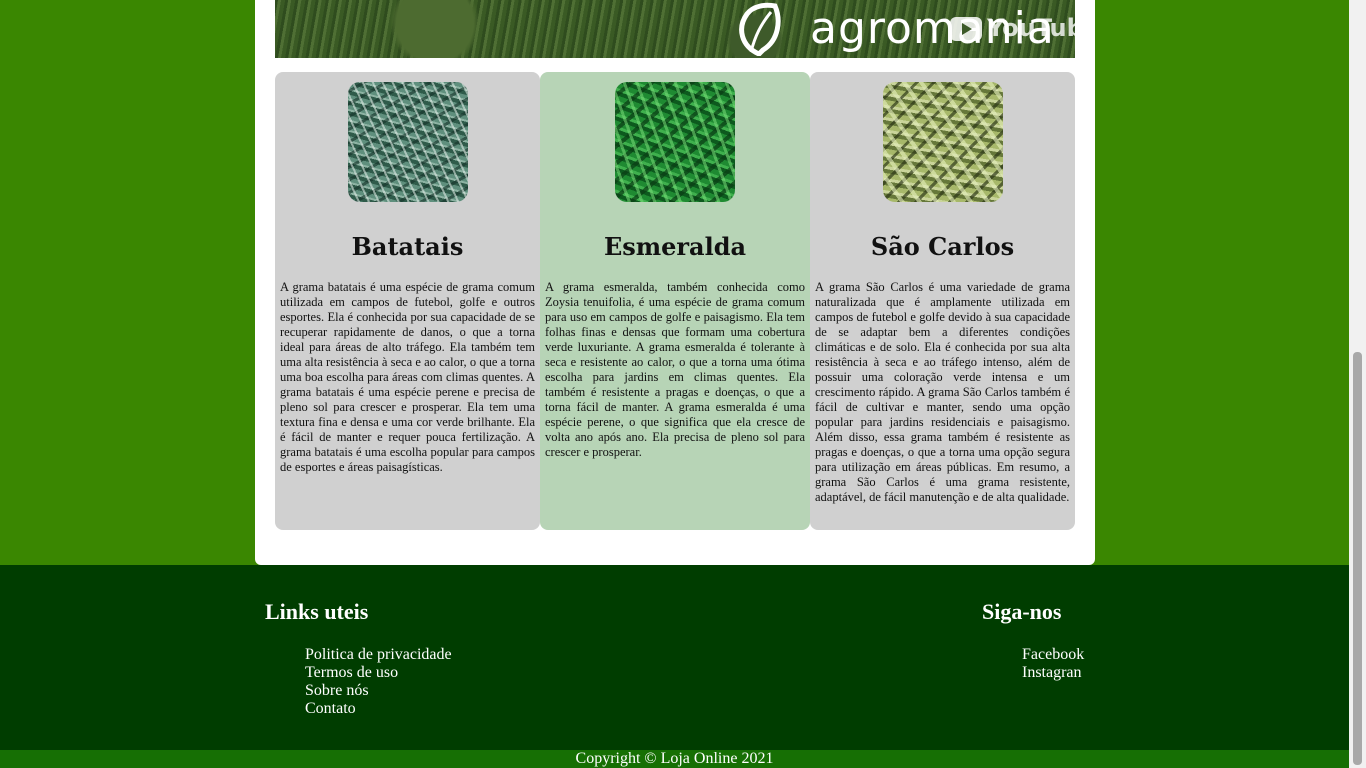 This screenshot has height=768, width=1366. What do you see at coordinates (675, 246) in the screenshot?
I see `card-title: Esmeralda` at bounding box center [675, 246].